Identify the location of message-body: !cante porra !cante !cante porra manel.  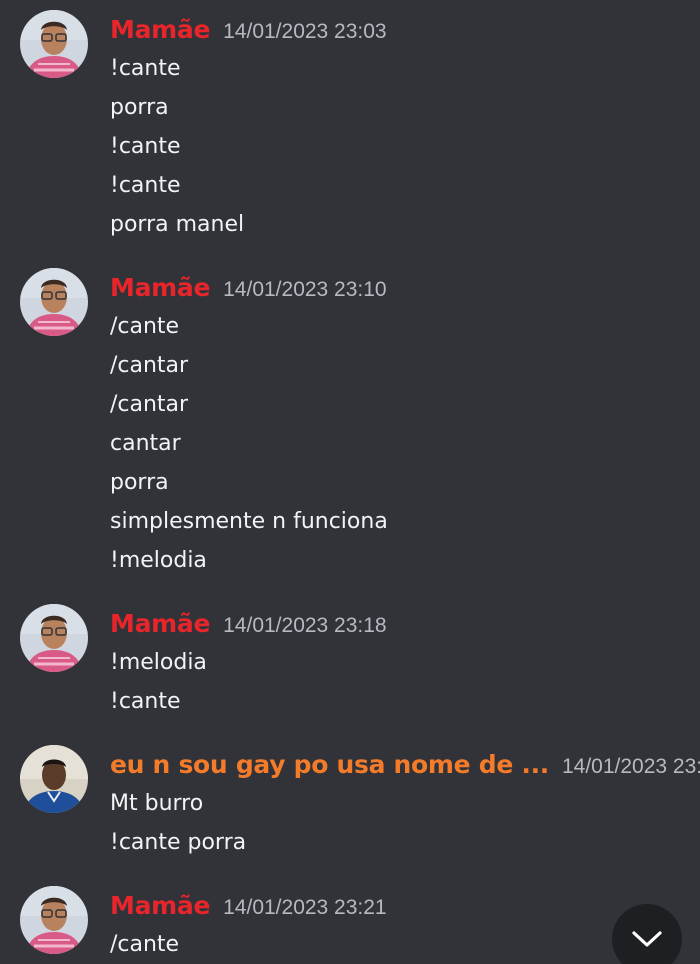
(177, 146).